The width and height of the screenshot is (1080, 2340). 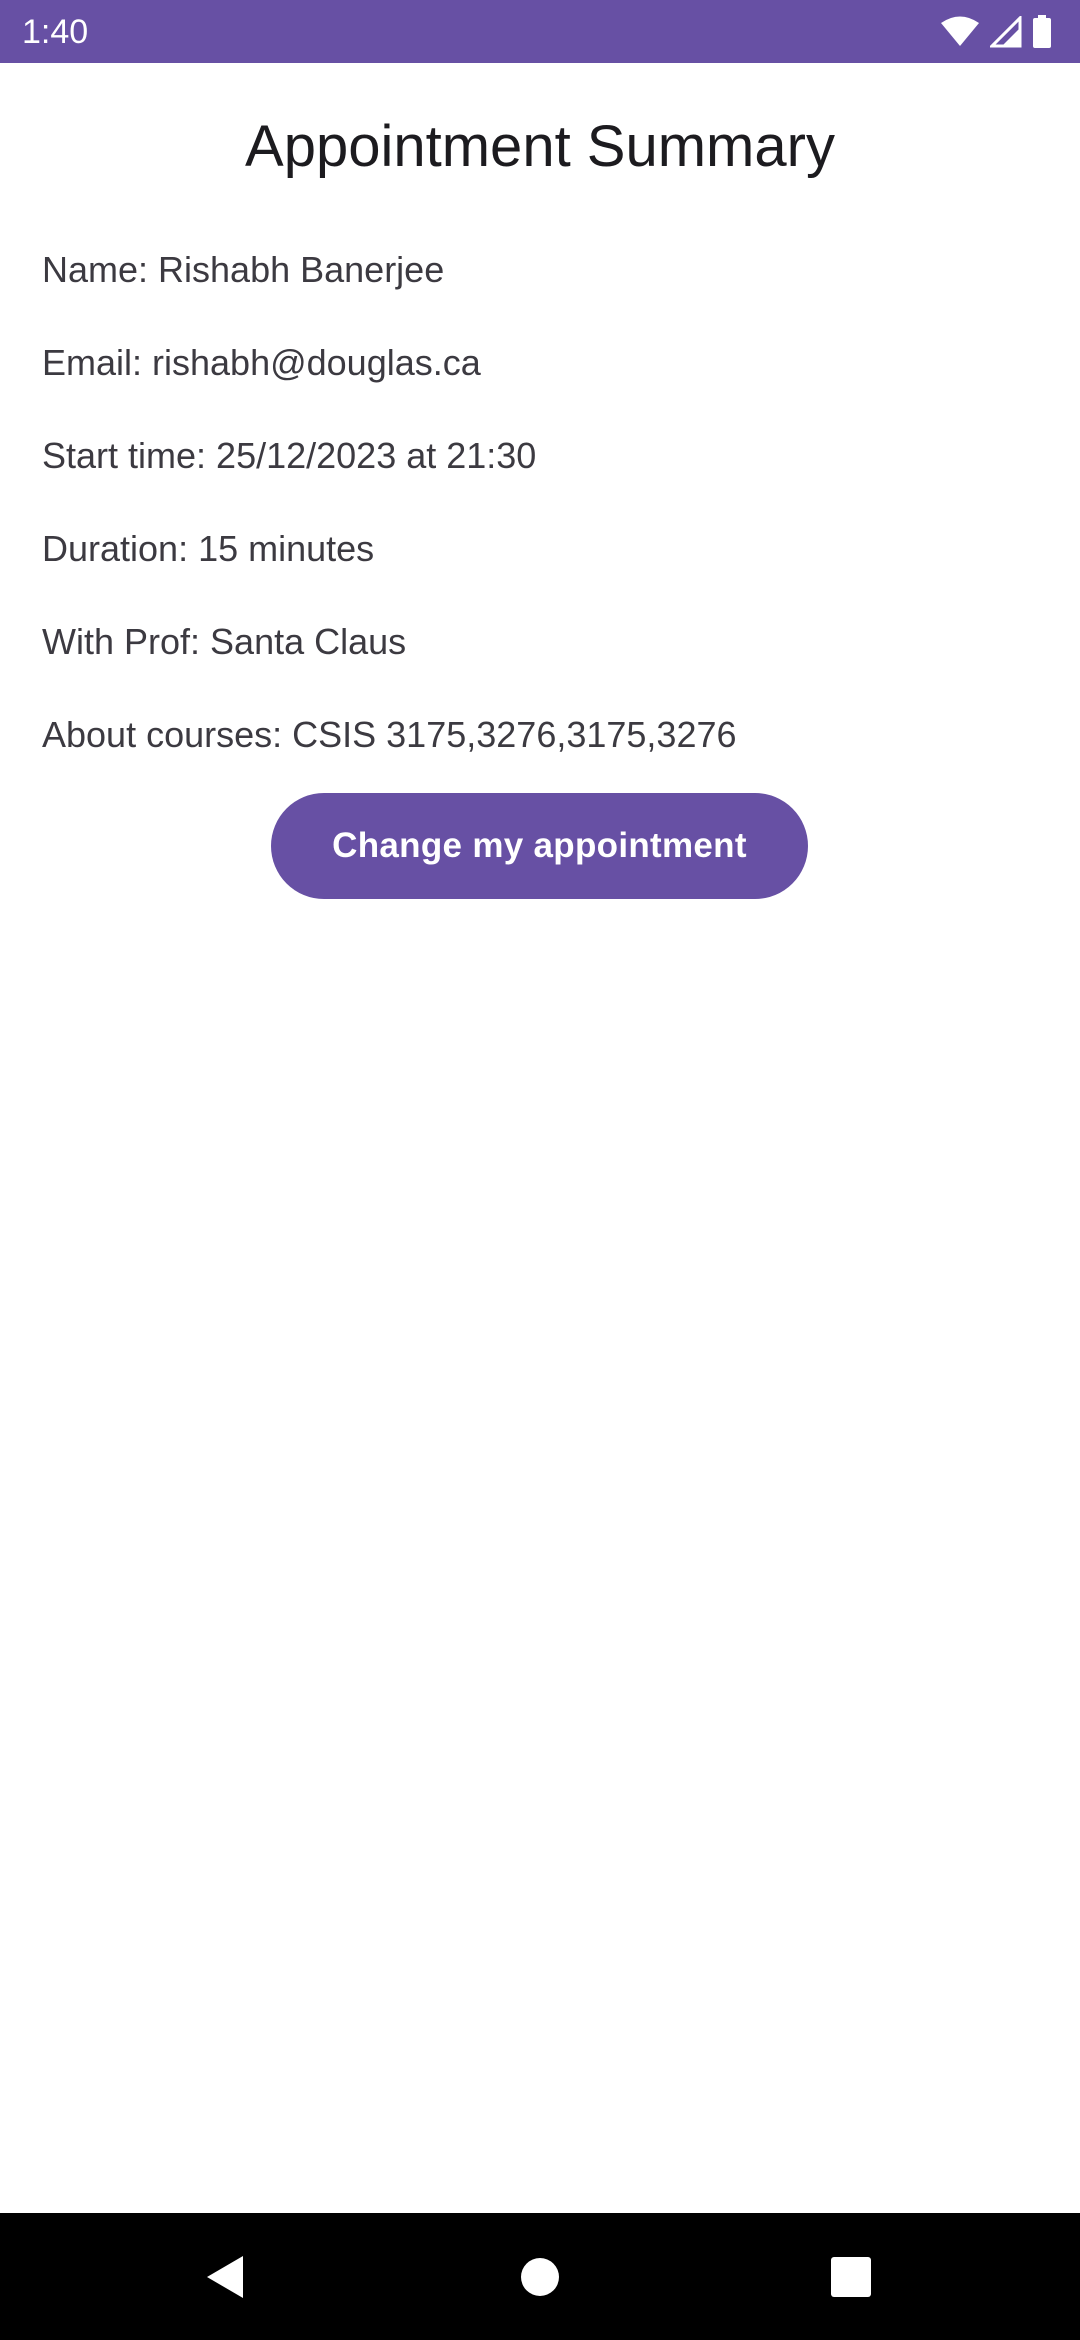 I want to click on navigation-bar, so click(x=540, y=2276).